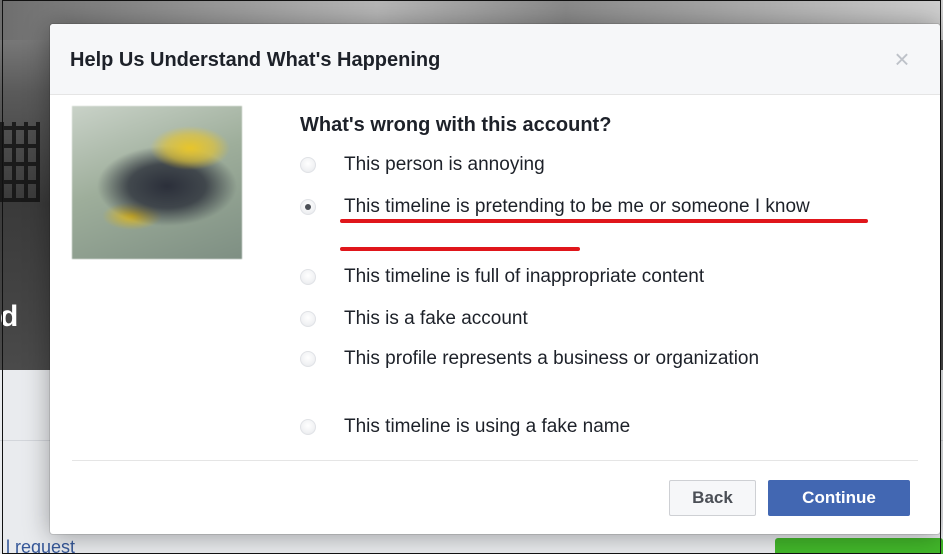 Image resolution: width=943 pixels, height=554 pixels. Describe the element at coordinates (9, 316) in the screenshot. I see `profile-name-fragment: d` at that location.